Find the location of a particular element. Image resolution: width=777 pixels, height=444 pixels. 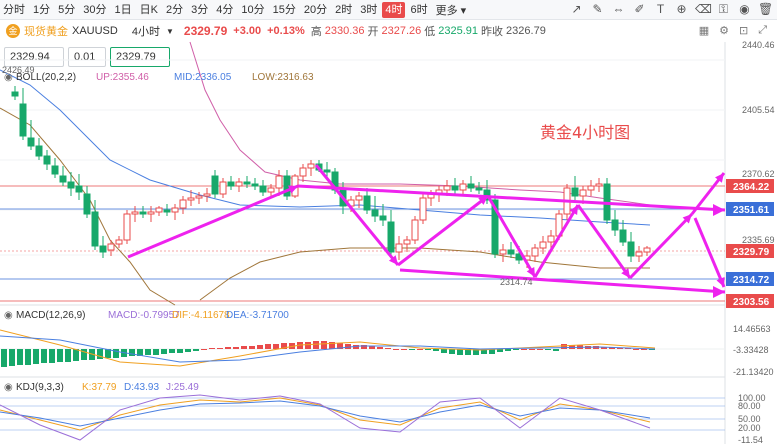

kdj-d-value: D:43.93 is located at coordinates (141, 387).